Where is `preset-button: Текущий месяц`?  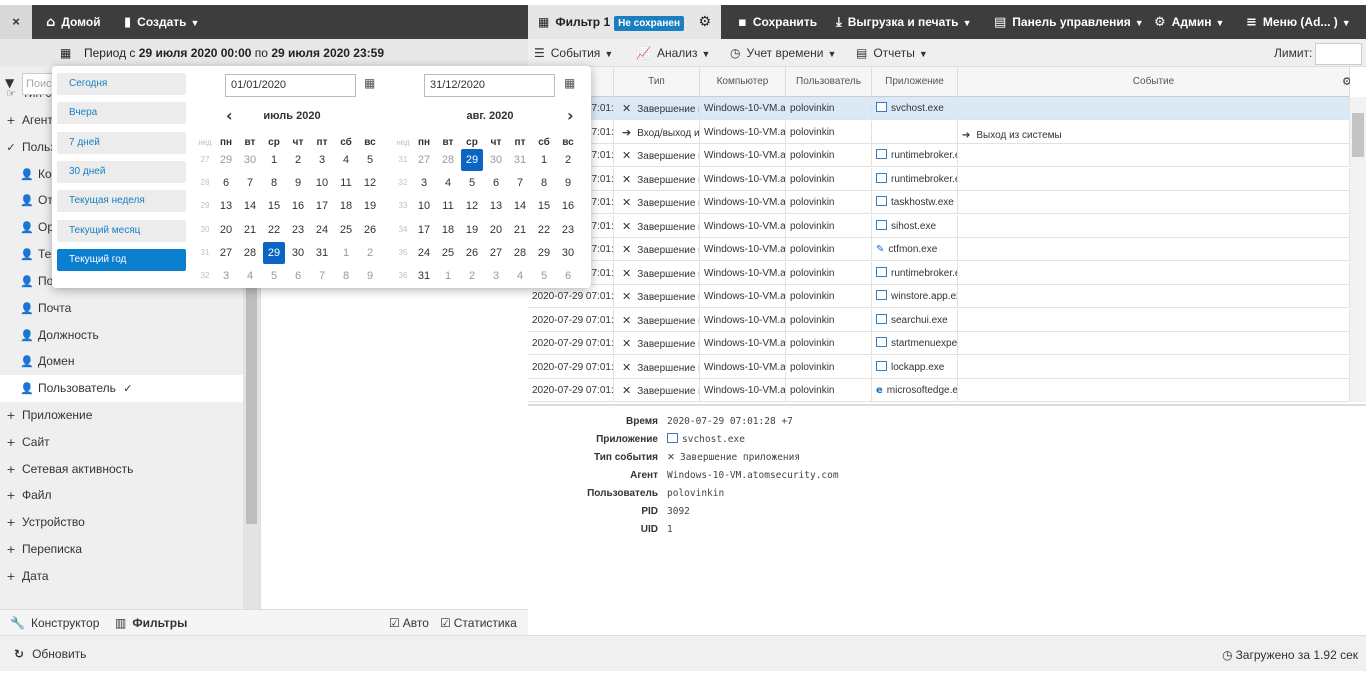 preset-button: Текущий месяц is located at coordinates (121, 230).